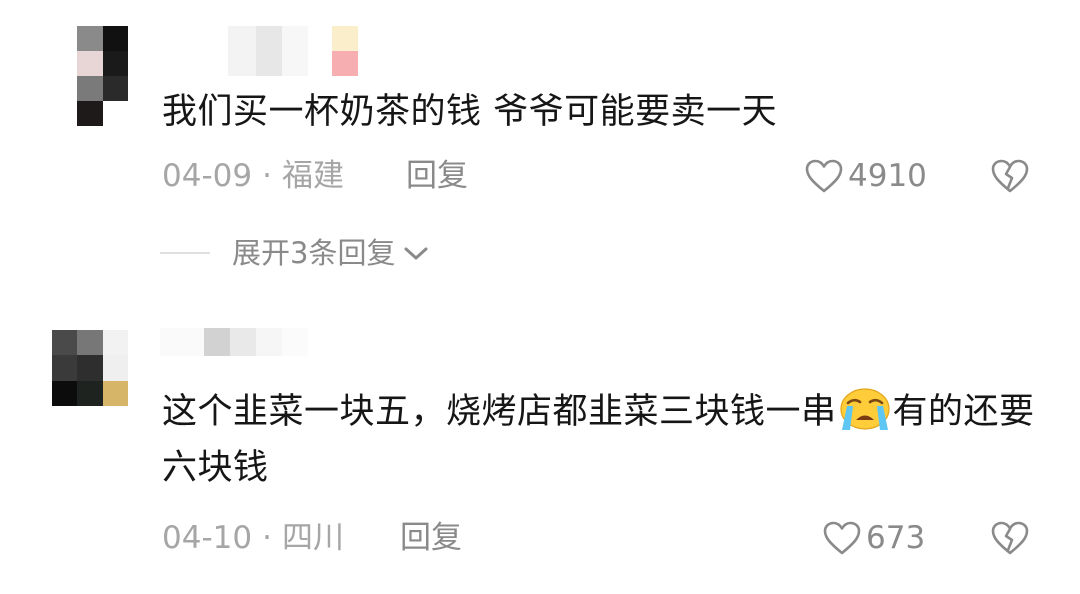 The image size is (1080, 594). I want to click on like-count: 4910, so click(887, 176).